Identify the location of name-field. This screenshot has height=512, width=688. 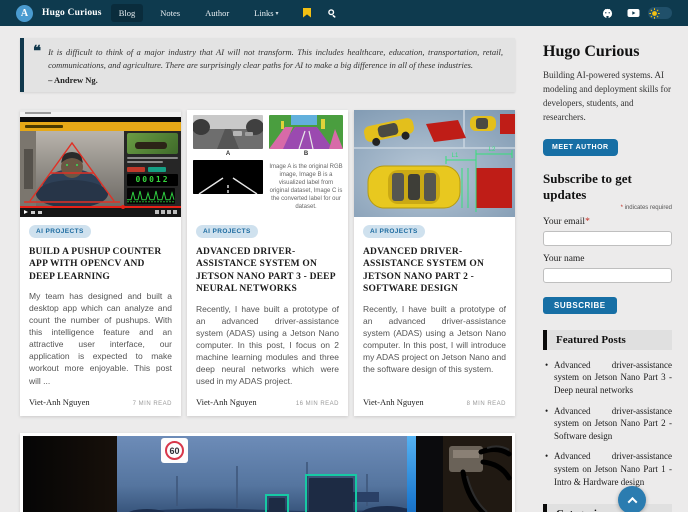
(607, 275).